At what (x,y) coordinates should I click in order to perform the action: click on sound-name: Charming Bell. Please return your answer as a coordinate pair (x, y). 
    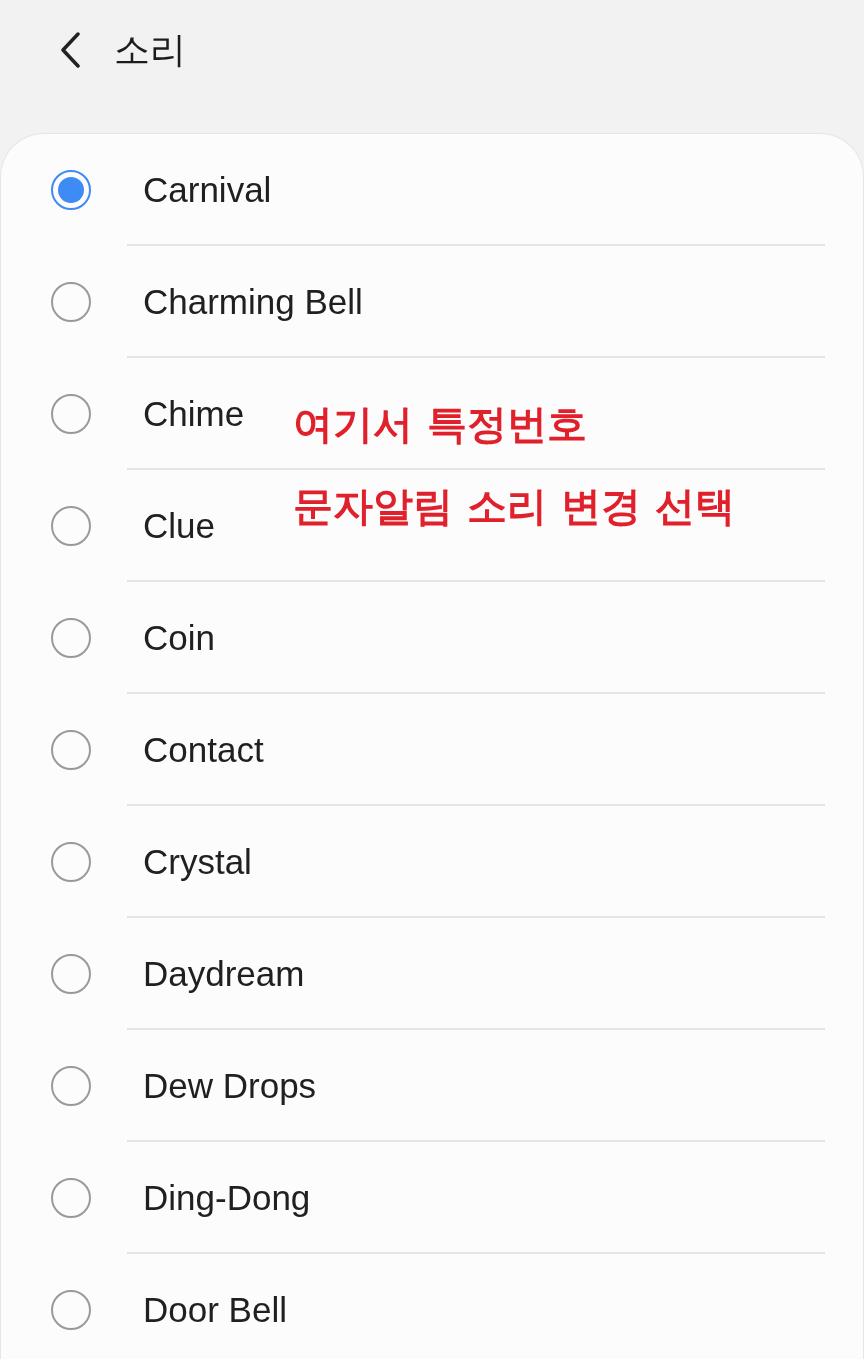
    Looking at the image, I should click on (253, 302).